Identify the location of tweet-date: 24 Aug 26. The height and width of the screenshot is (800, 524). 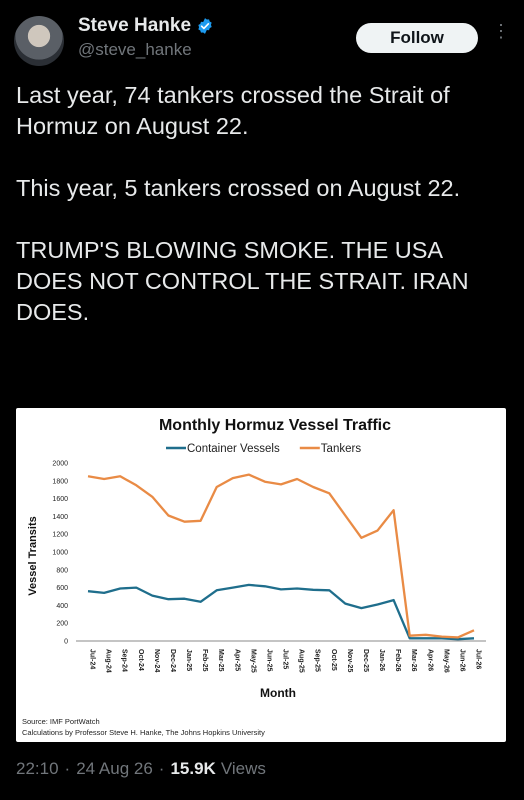
(114, 769).